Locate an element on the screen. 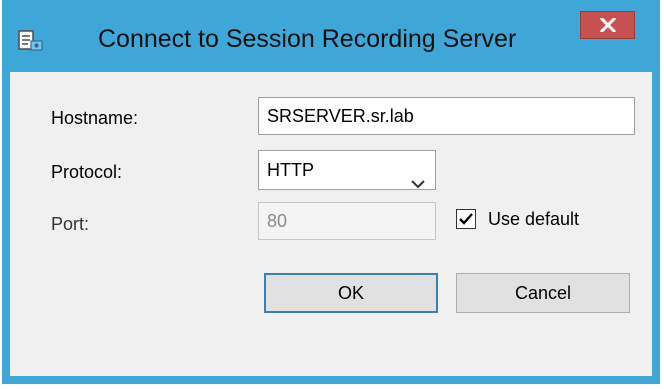  protocol-selected-value: HTTP is located at coordinates (290, 170).